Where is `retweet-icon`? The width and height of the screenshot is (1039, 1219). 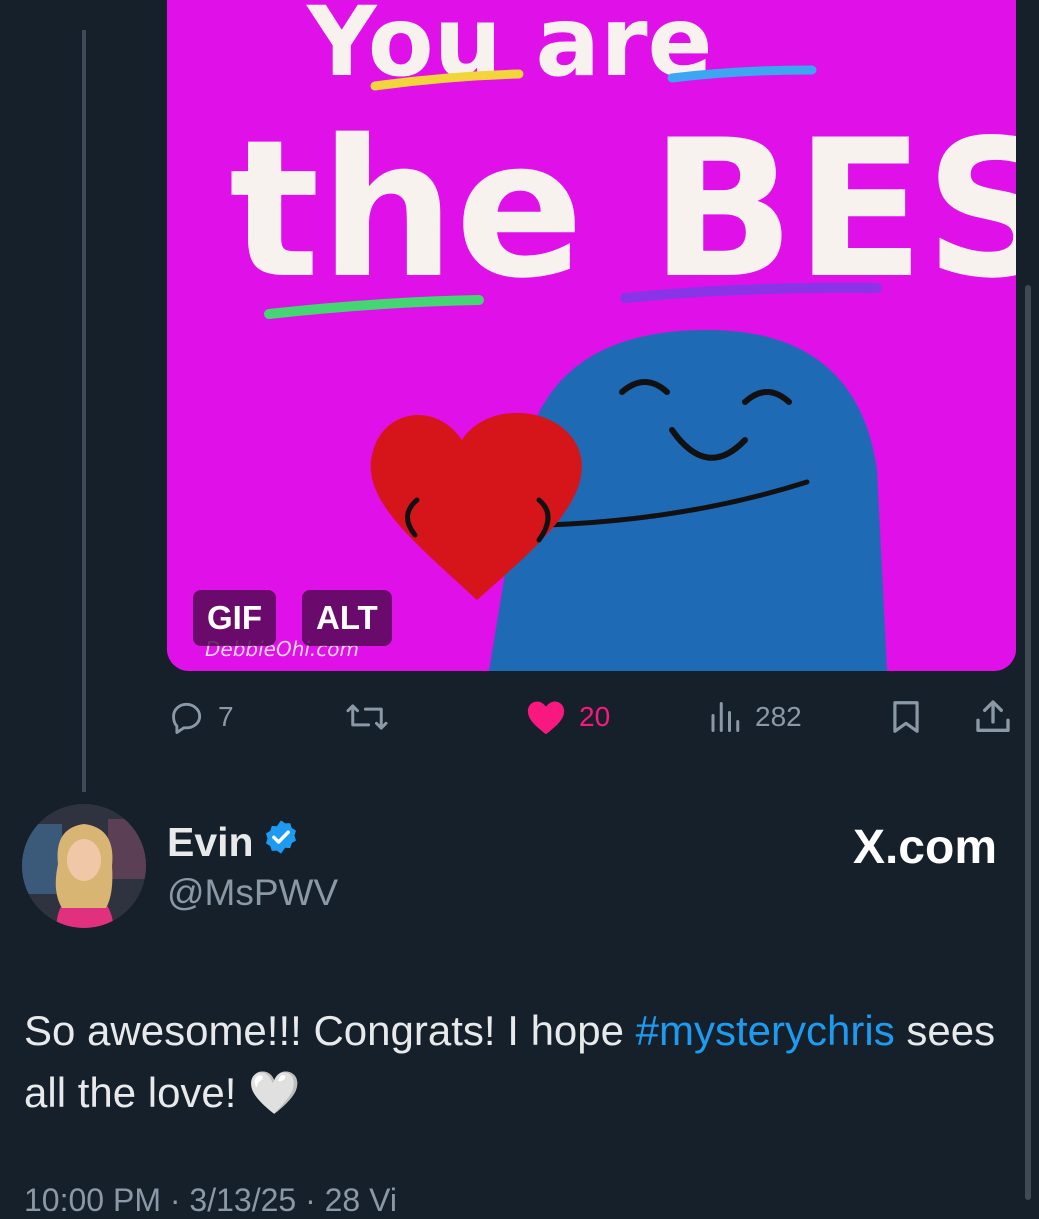
retweet-icon is located at coordinates (367, 717).